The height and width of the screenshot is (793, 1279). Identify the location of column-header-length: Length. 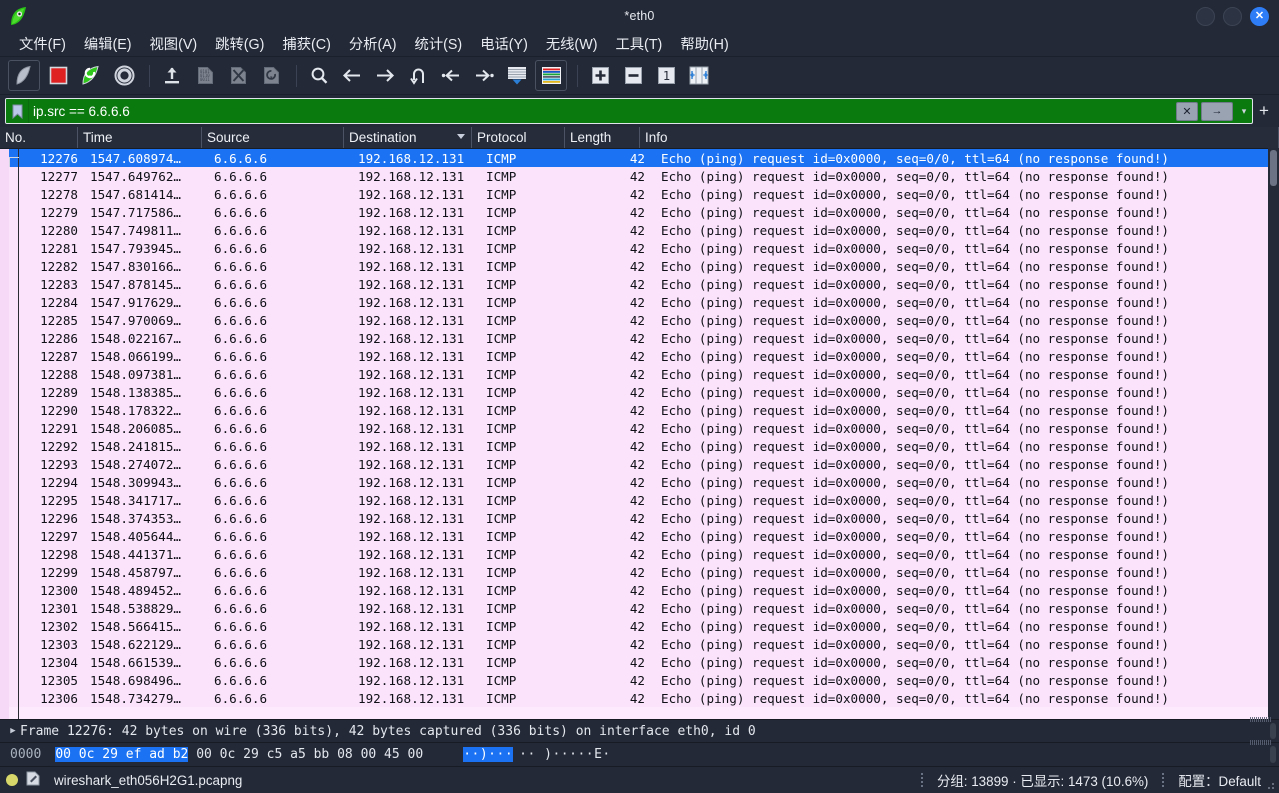
(602, 137).